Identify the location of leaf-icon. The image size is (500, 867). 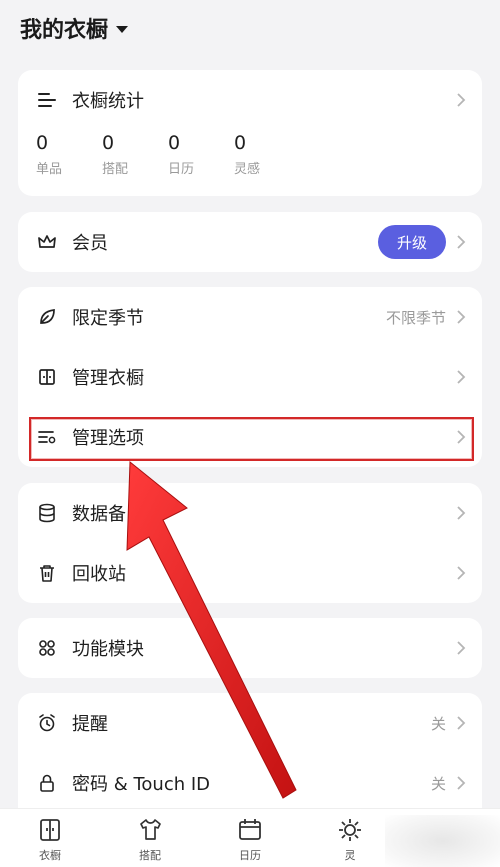
(47, 317).